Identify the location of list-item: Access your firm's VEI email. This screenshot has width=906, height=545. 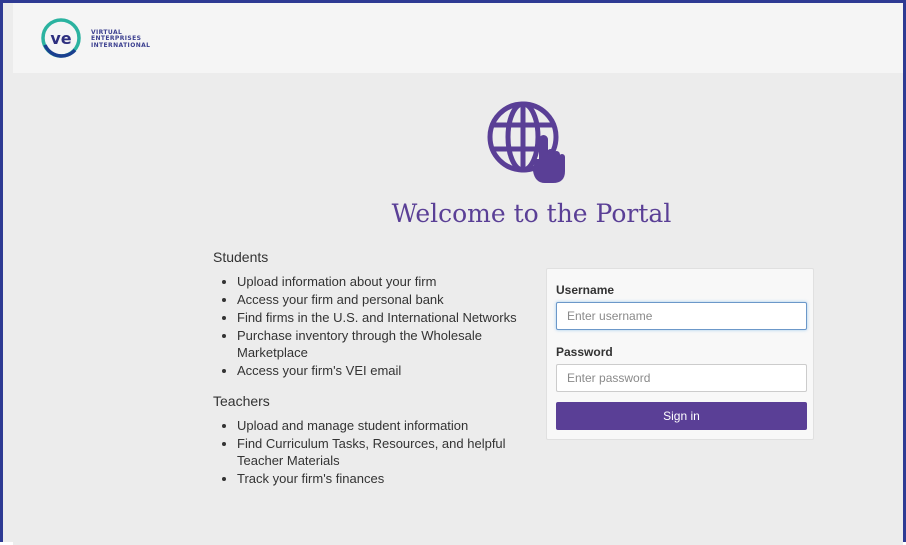
(385, 370).